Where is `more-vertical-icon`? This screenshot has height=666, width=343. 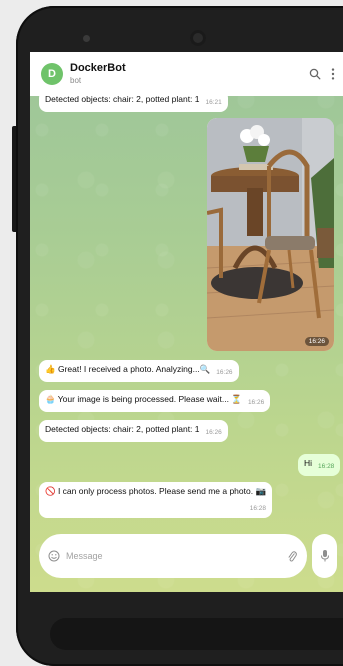
more-vertical-icon is located at coordinates (333, 74).